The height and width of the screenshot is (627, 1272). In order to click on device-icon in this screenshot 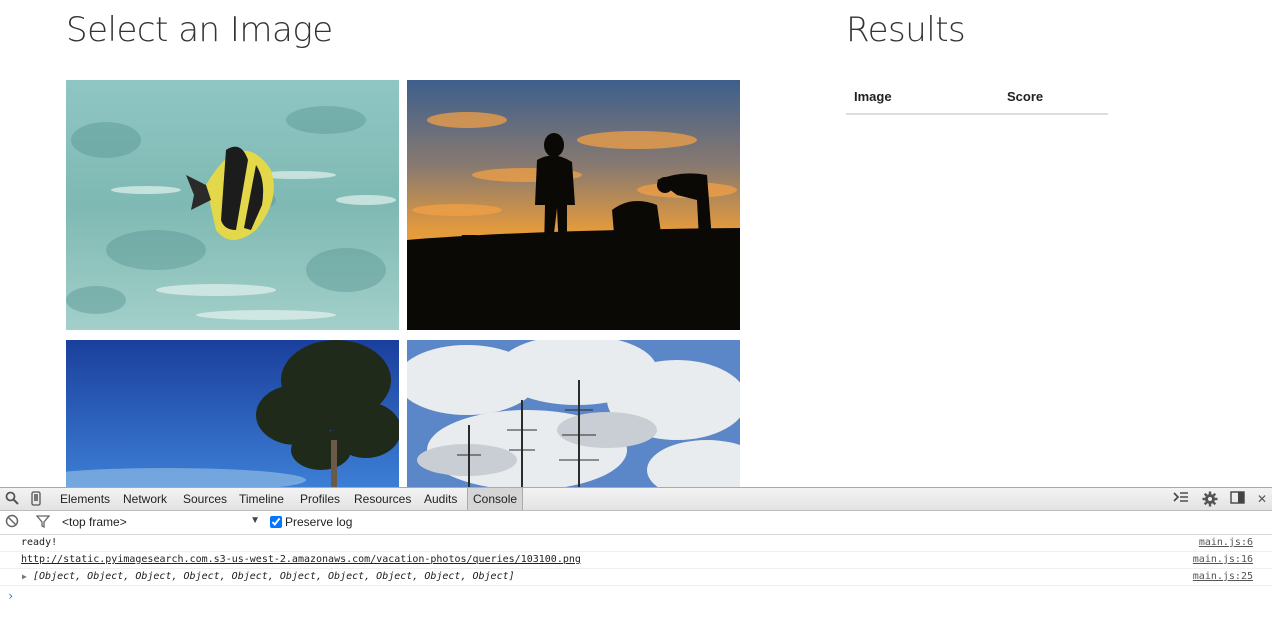, I will do `click(36, 499)`.